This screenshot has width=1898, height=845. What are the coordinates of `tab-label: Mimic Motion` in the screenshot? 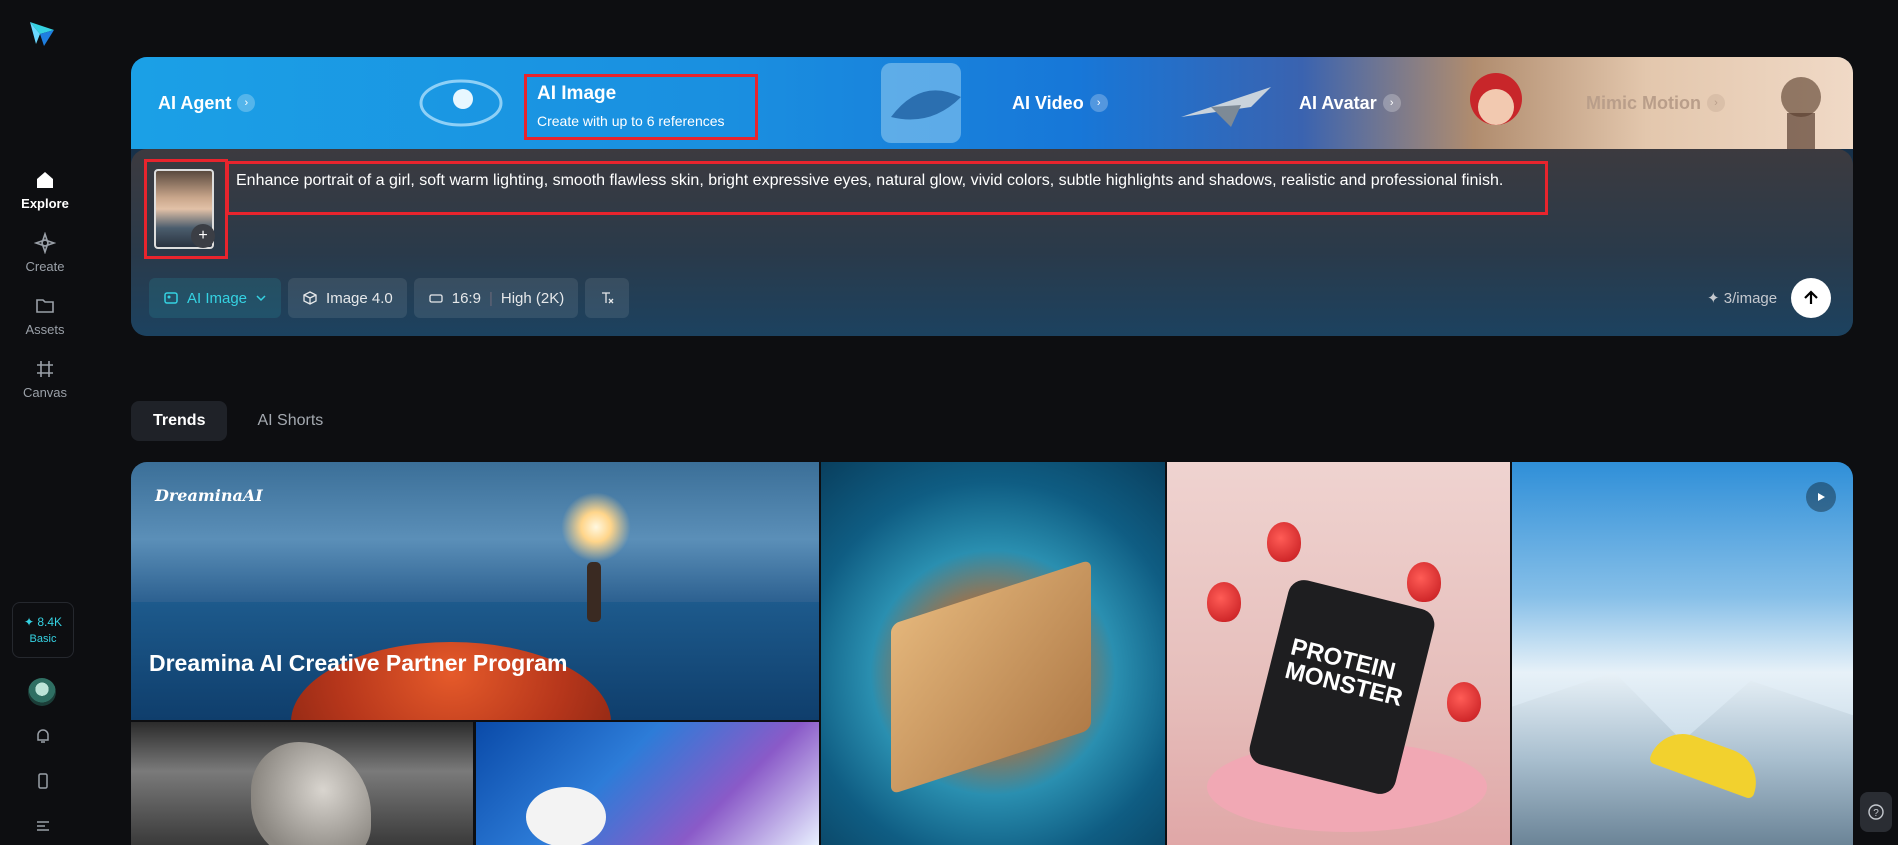 It's located at (1643, 102).